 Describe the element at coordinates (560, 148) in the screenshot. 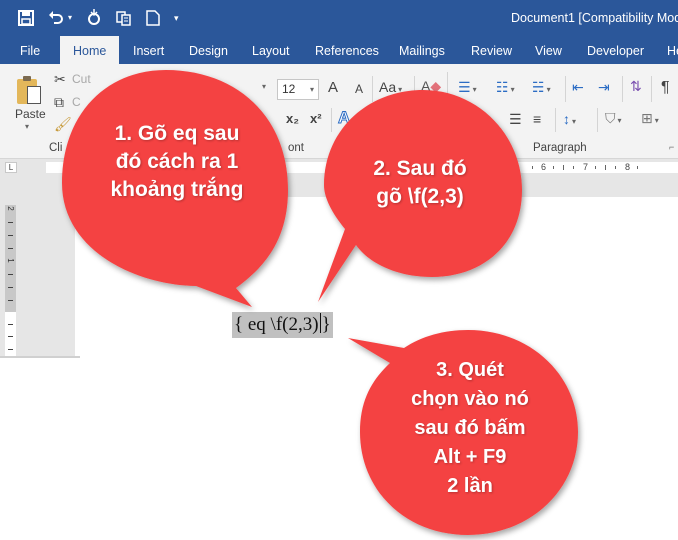

I see `paragraph-group-label: Paragraph` at that location.